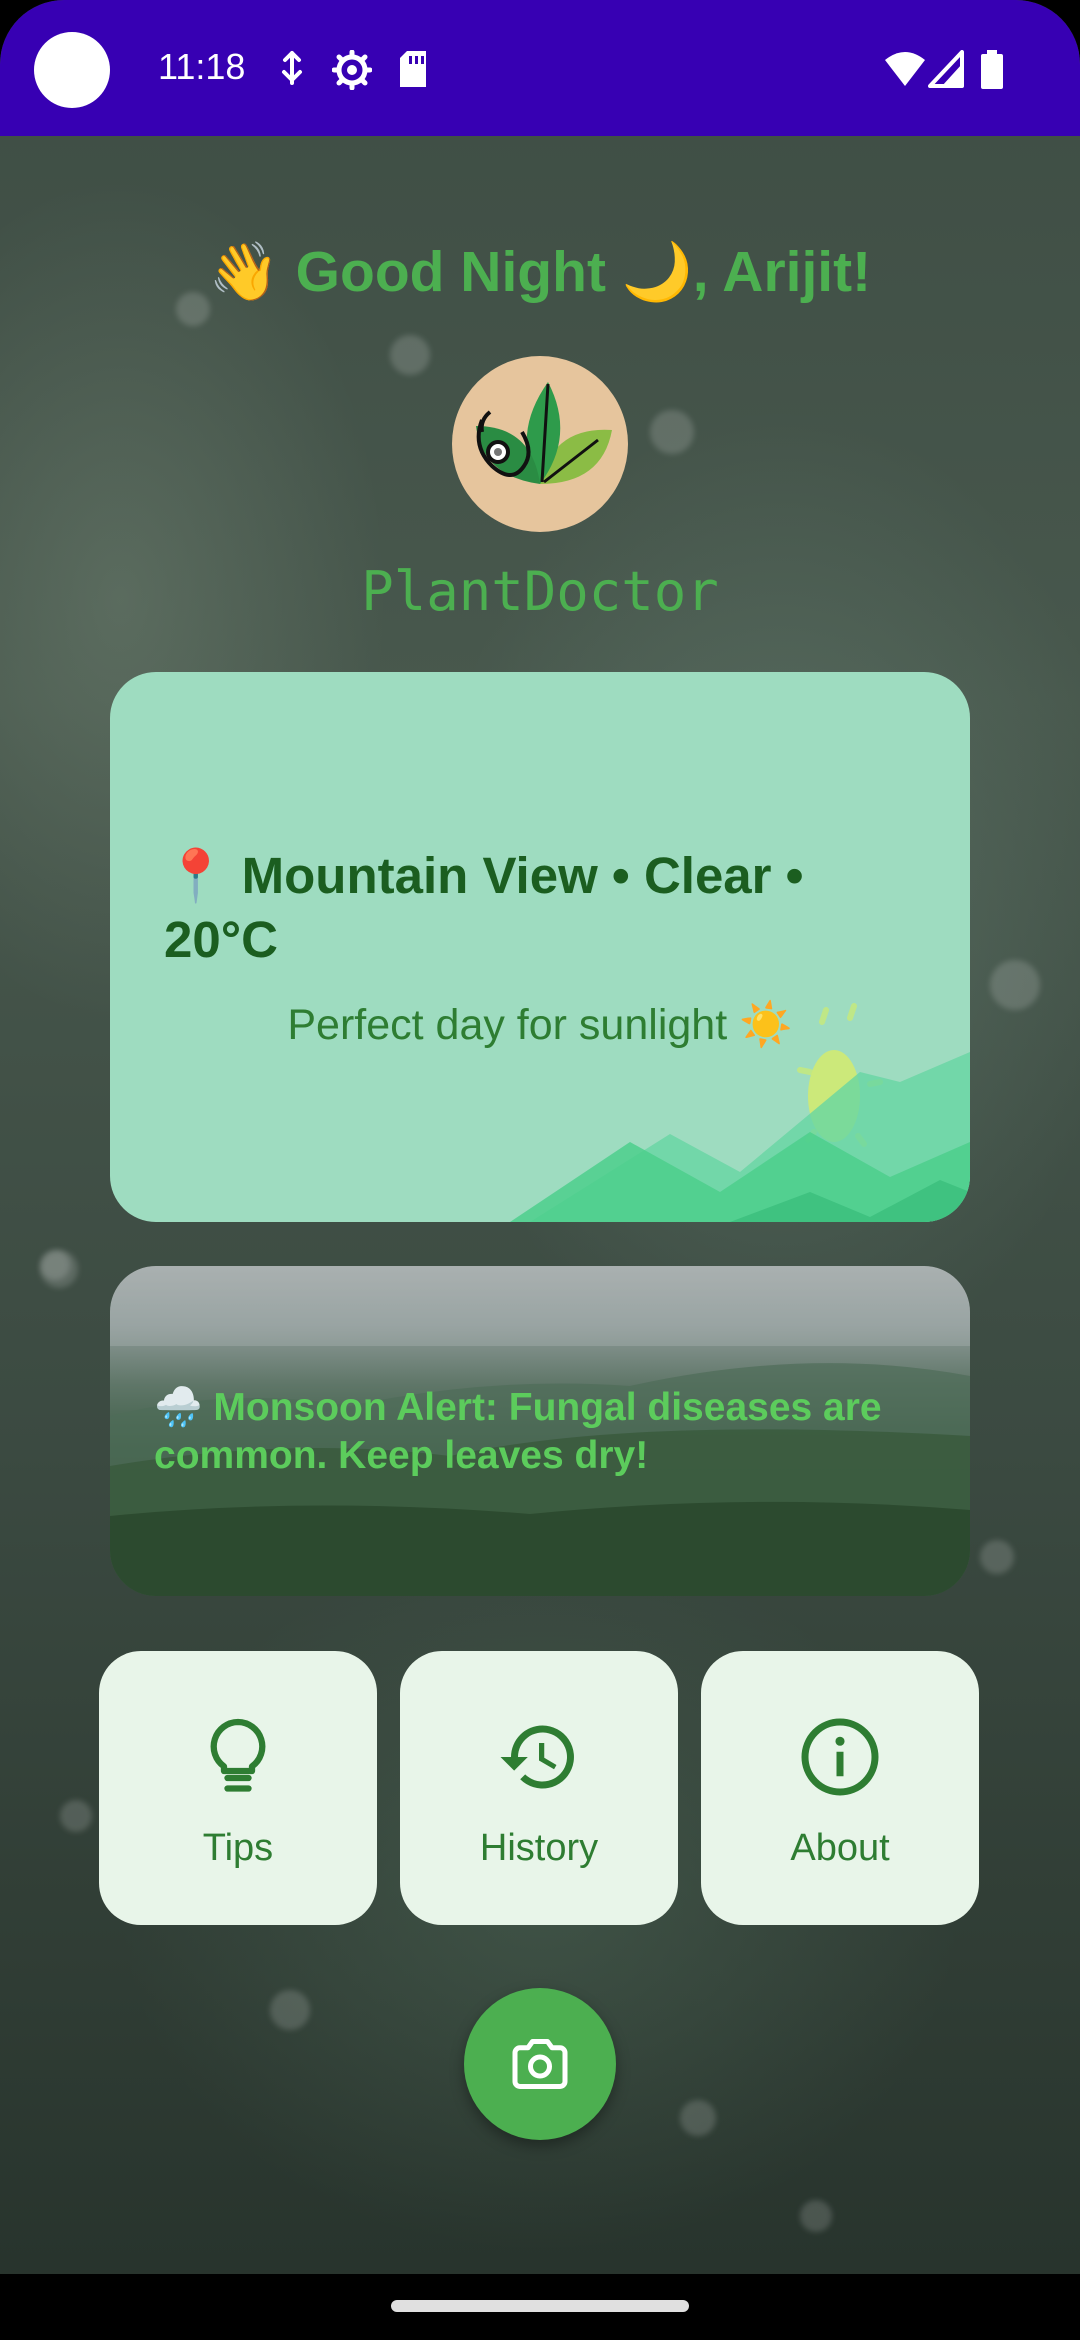 The width and height of the screenshot is (1080, 2340). Describe the element at coordinates (292, 68) in the screenshot. I see `tap-icon` at that location.